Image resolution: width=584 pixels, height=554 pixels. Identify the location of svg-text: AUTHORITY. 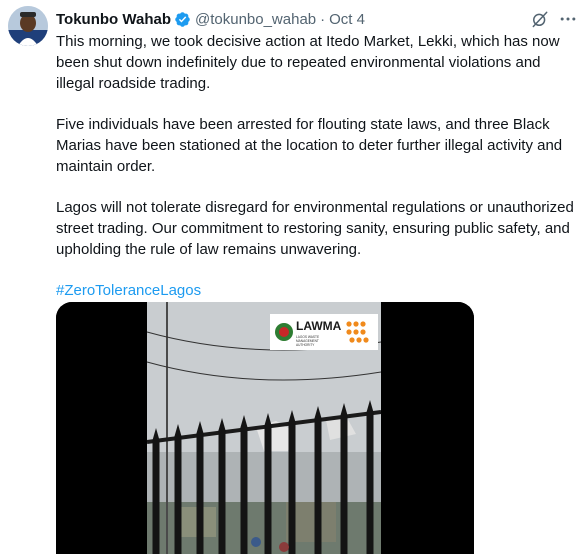
(305, 345).